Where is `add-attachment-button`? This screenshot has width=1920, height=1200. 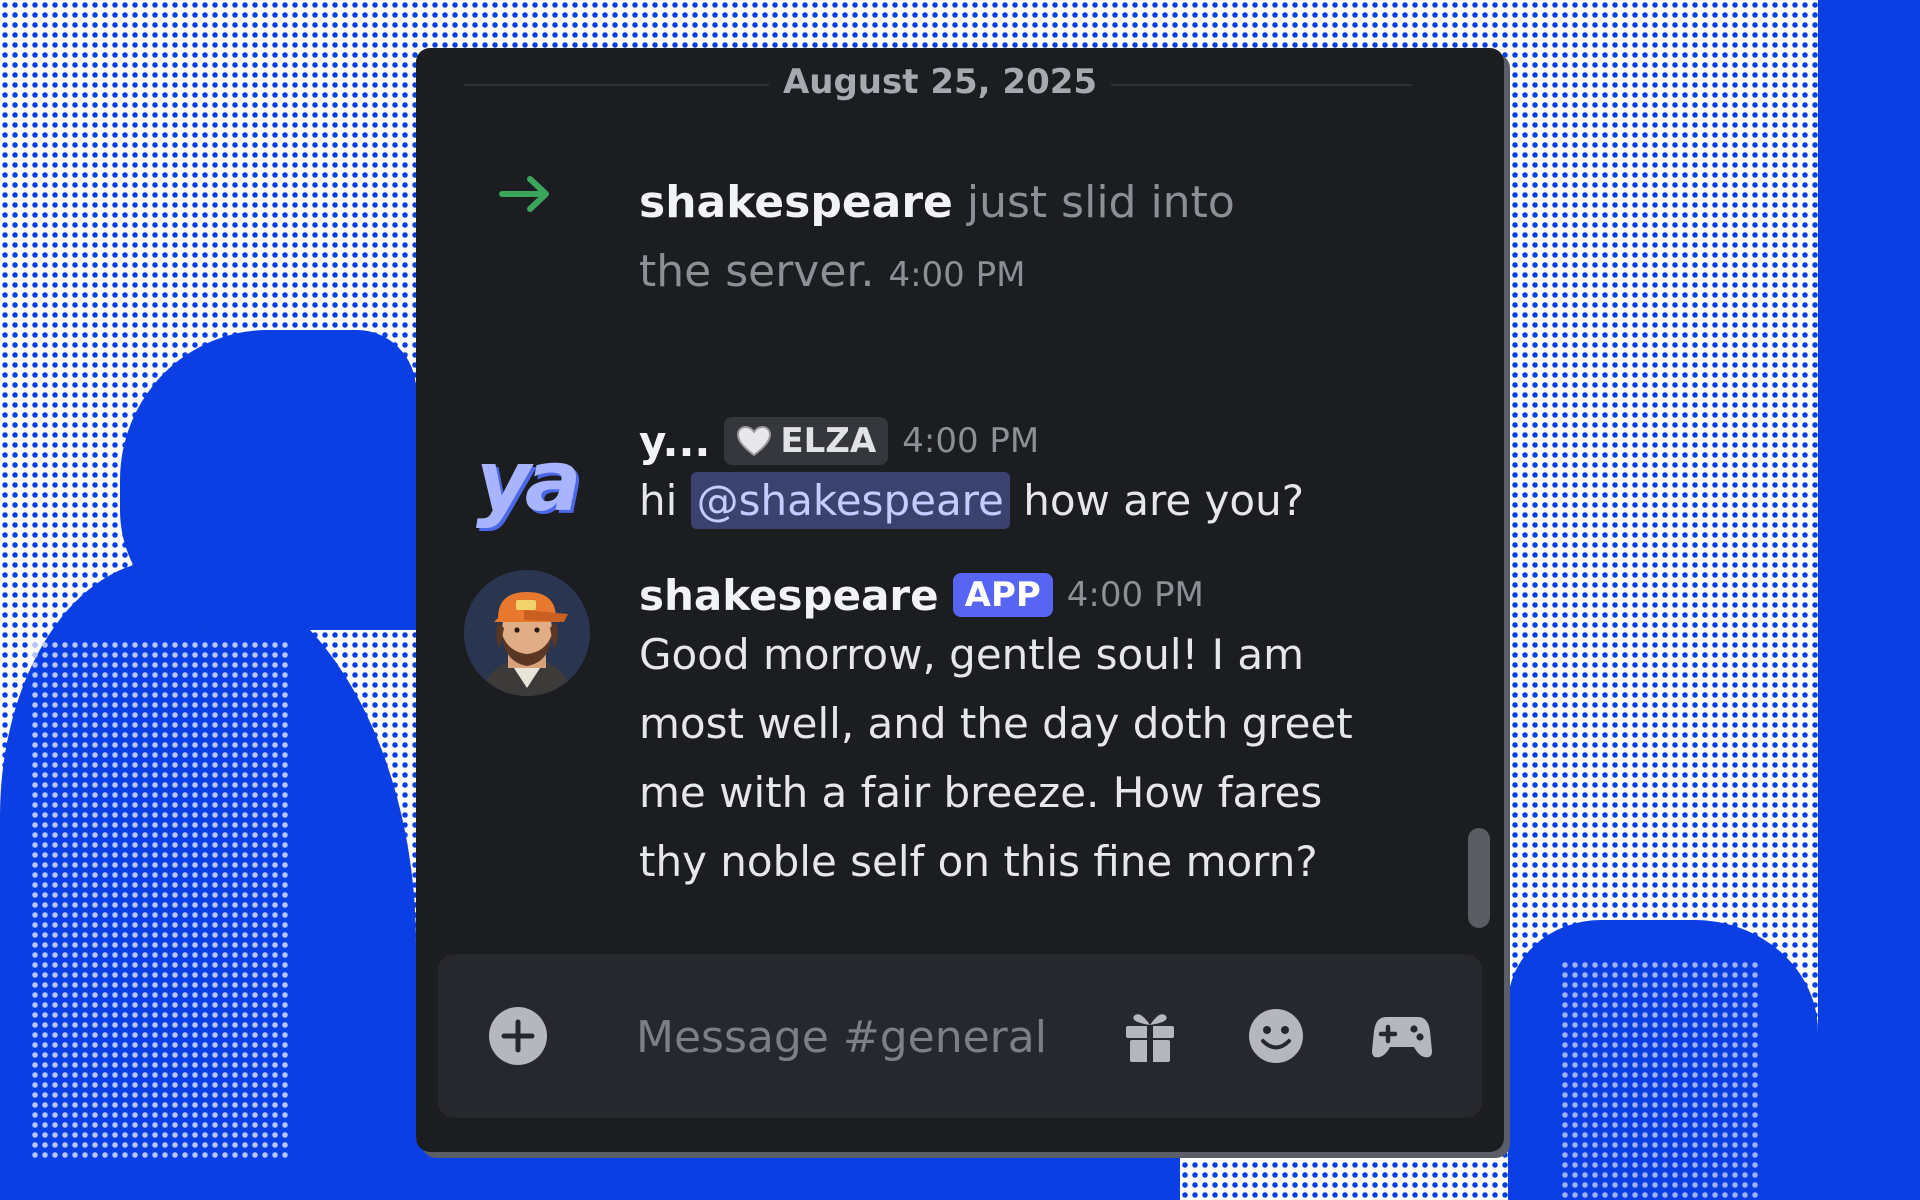
add-attachment-button is located at coordinates (518, 1036).